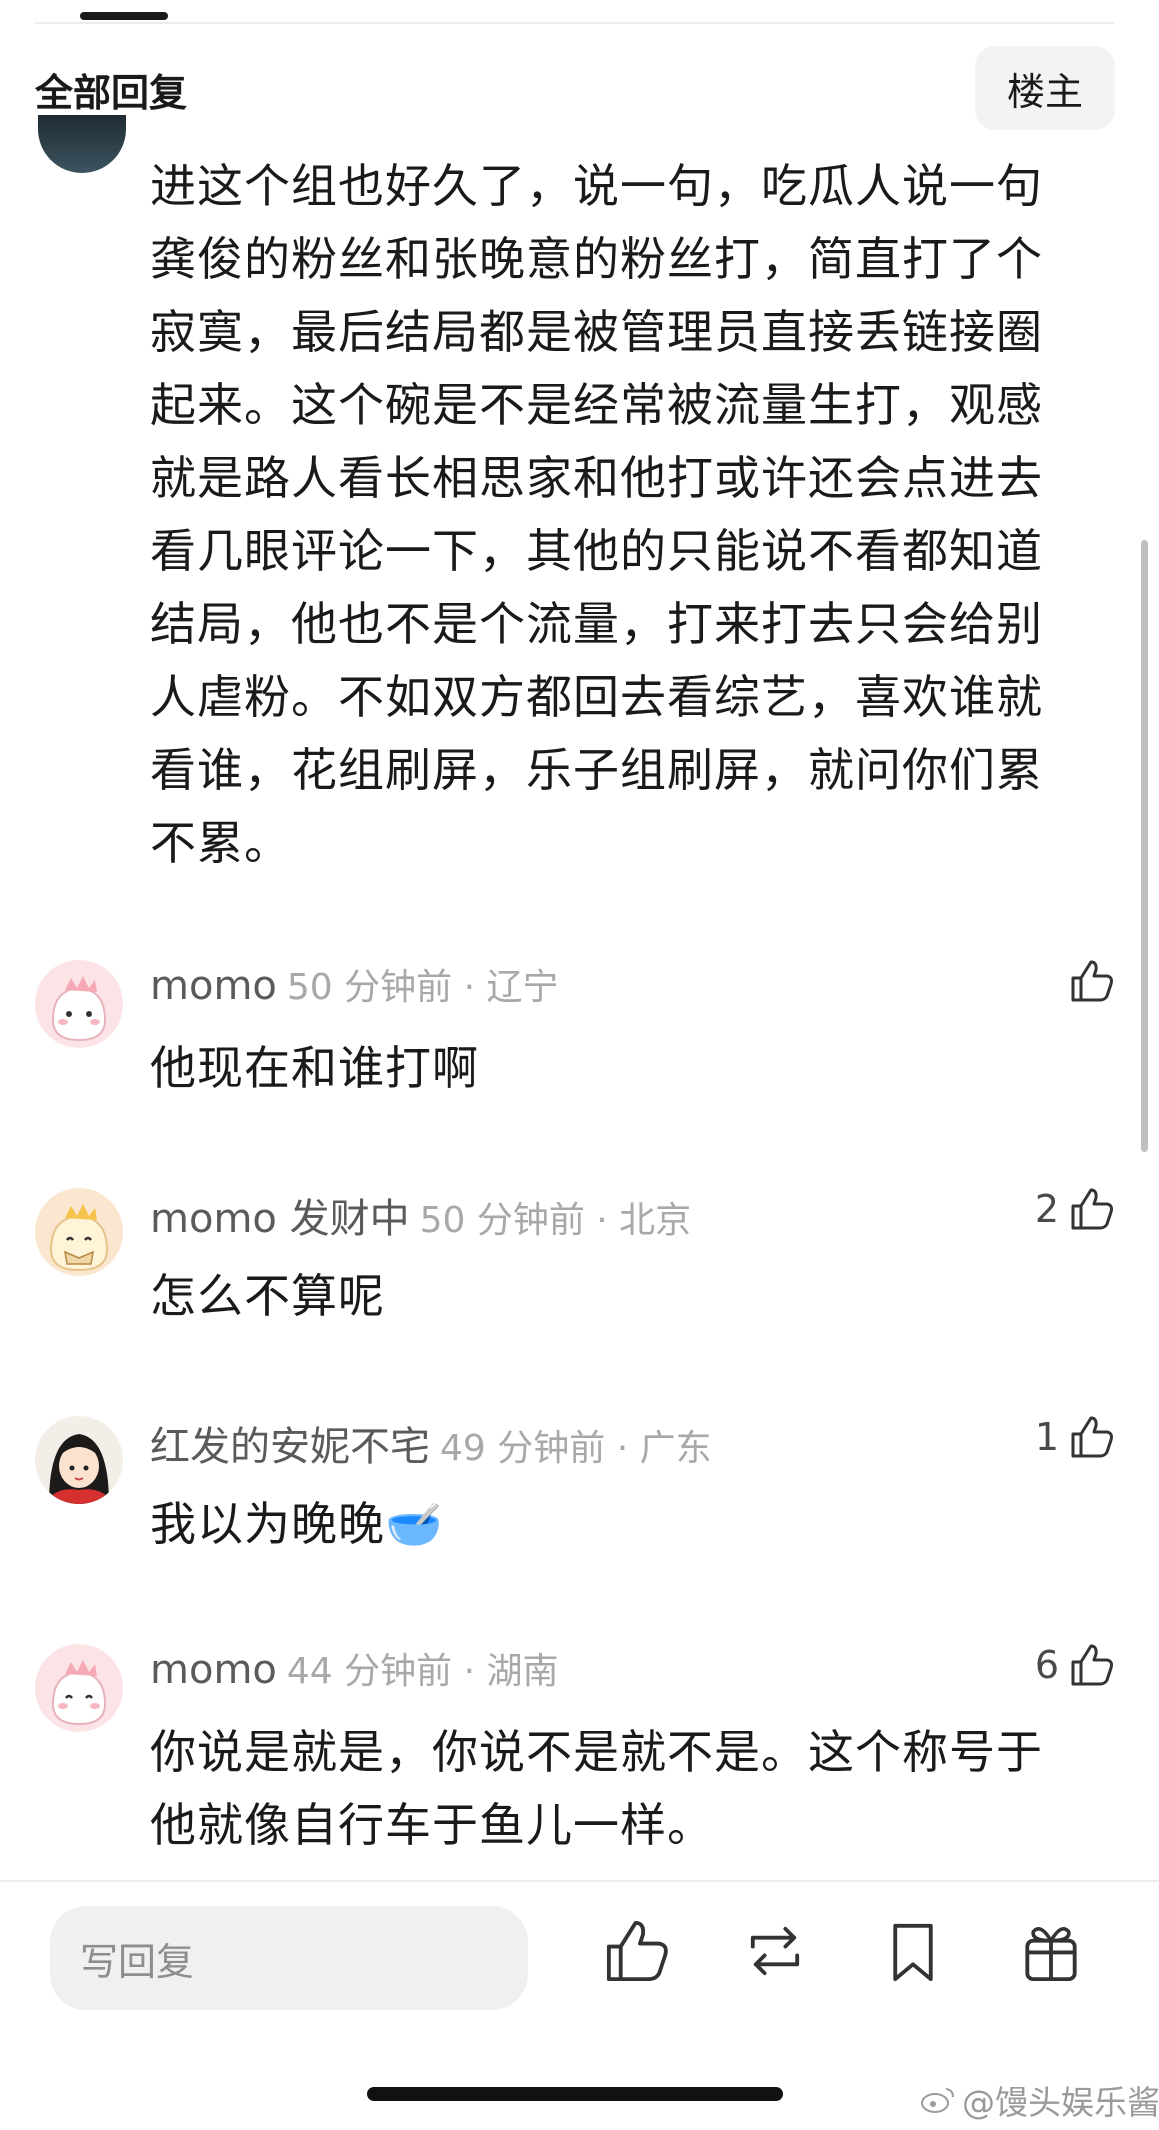  What do you see at coordinates (913, 1951) in the screenshot?
I see `bookmark-icon` at bounding box center [913, 1951].